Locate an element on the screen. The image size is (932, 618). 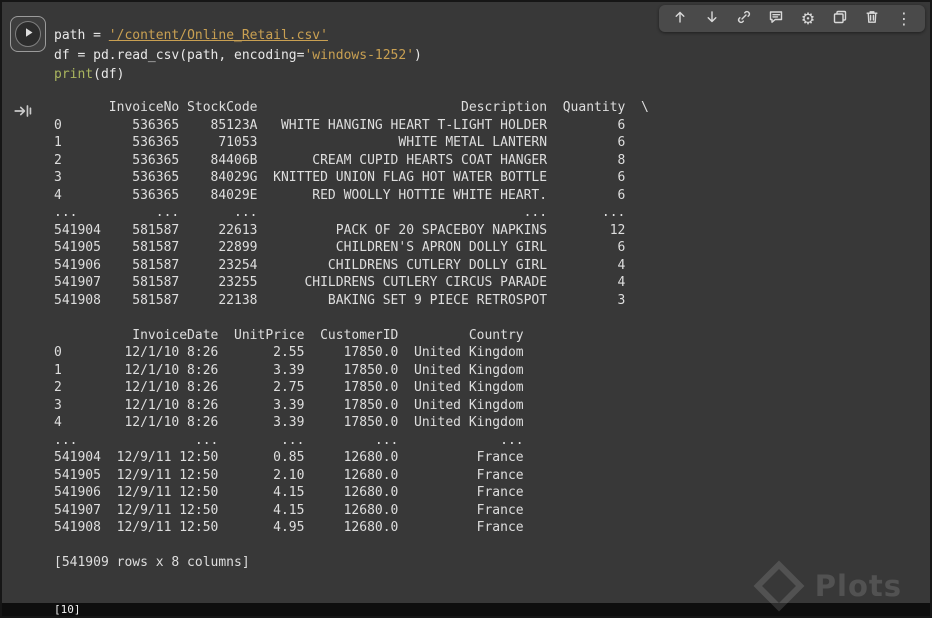
link-icon is located at coordinates (744, 18).